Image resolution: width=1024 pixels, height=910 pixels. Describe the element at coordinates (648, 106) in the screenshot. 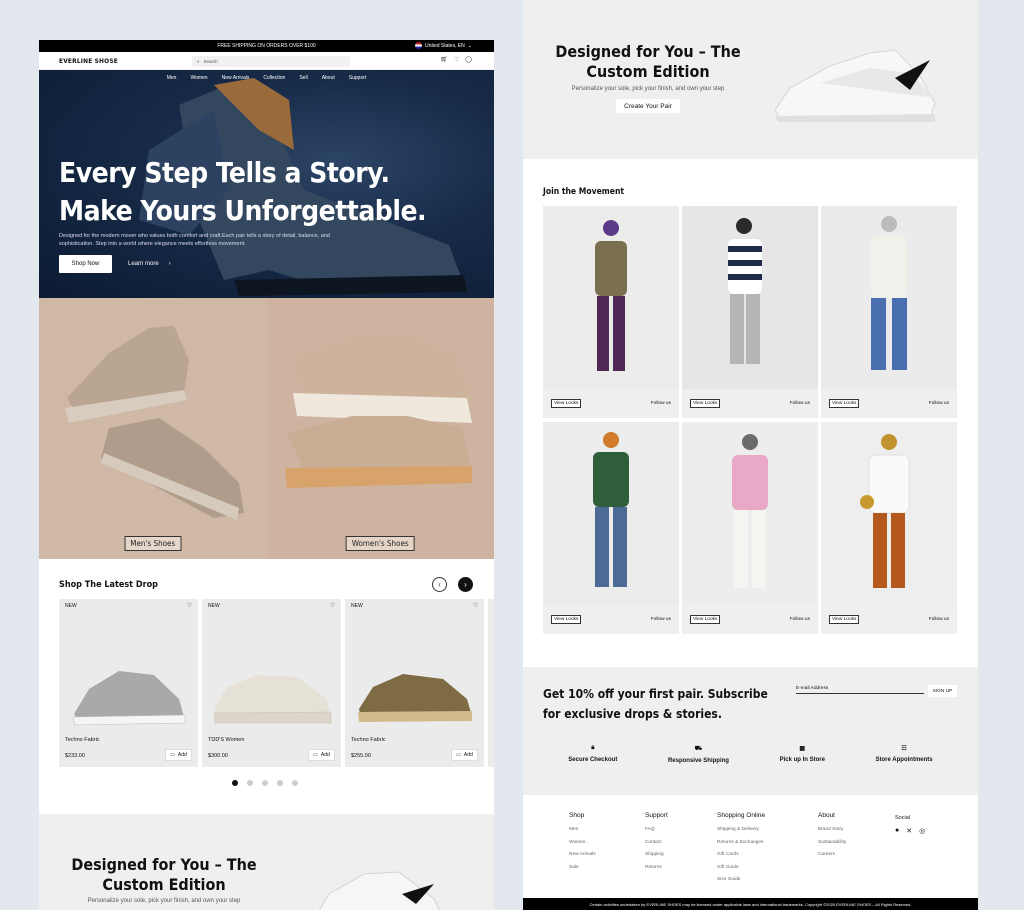

I see `create-your-pair-button: Create Your Pair` at that location.